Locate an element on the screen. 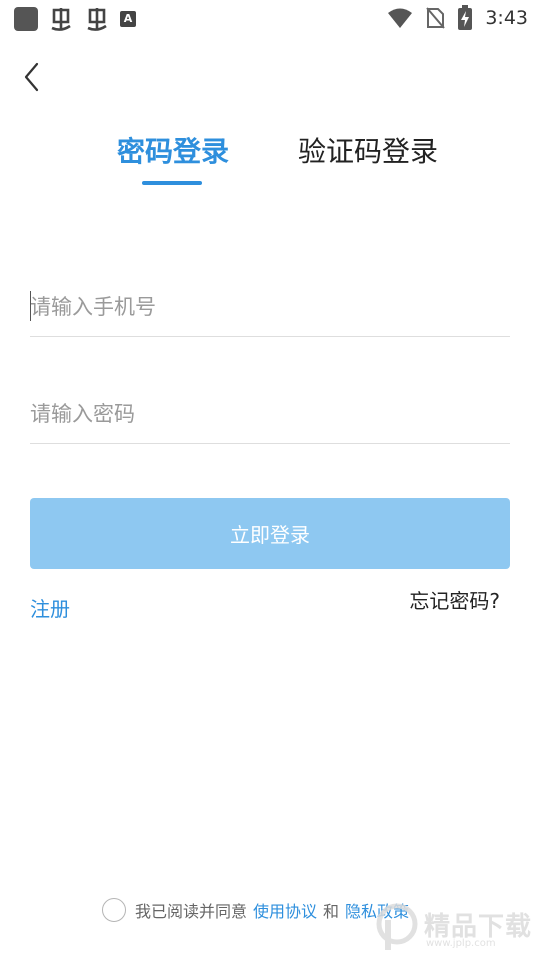 The image size is (540, 960). agreement-row: 我已阅读并同意 使用协议 和 隐私政策 is located at coordinates (258, 910).